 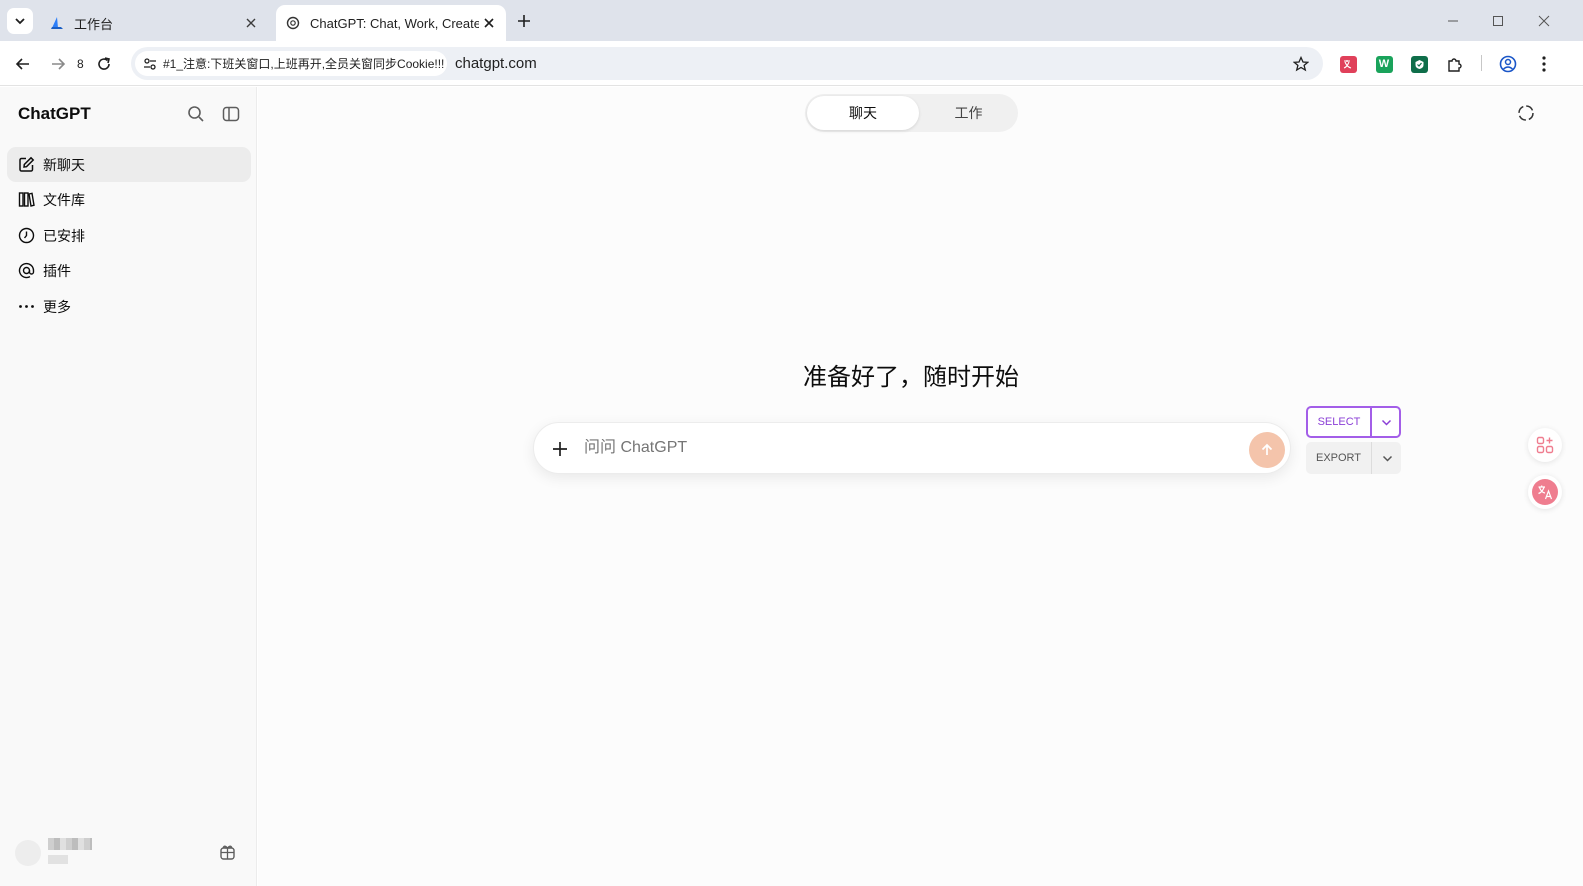 I want to click on extensions-puzzle-icon, so click(x=1455, y=64).